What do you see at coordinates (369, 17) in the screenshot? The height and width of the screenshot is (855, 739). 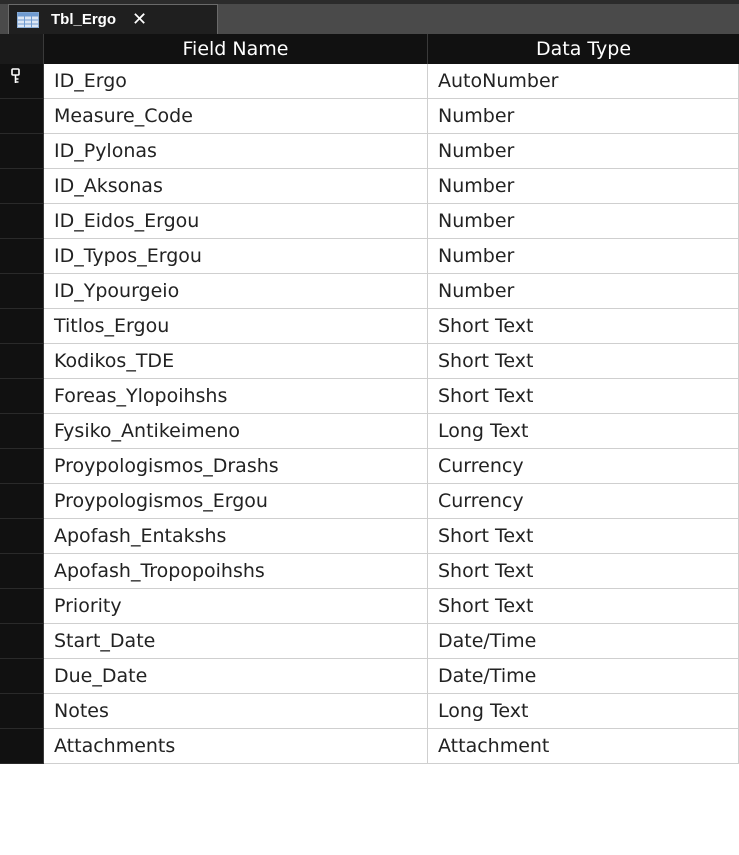 I see `document-tab-strip: Tbl_Ergo ✕` at bounding box center [369, 17].